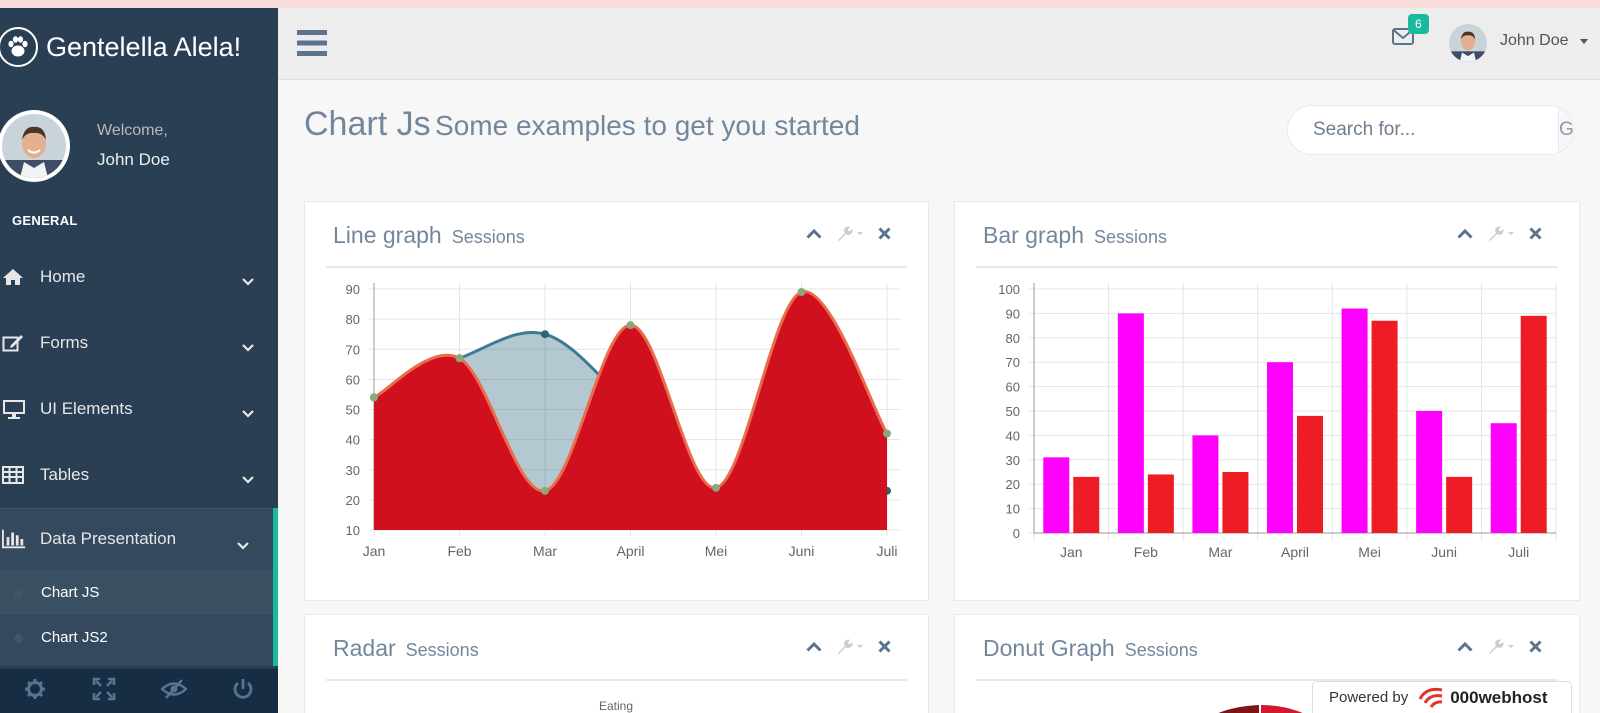 The width and height of the screenshot is (1600, 713). I want to click on panel-radar: Radar Sessions Eating, so click(616, 663).